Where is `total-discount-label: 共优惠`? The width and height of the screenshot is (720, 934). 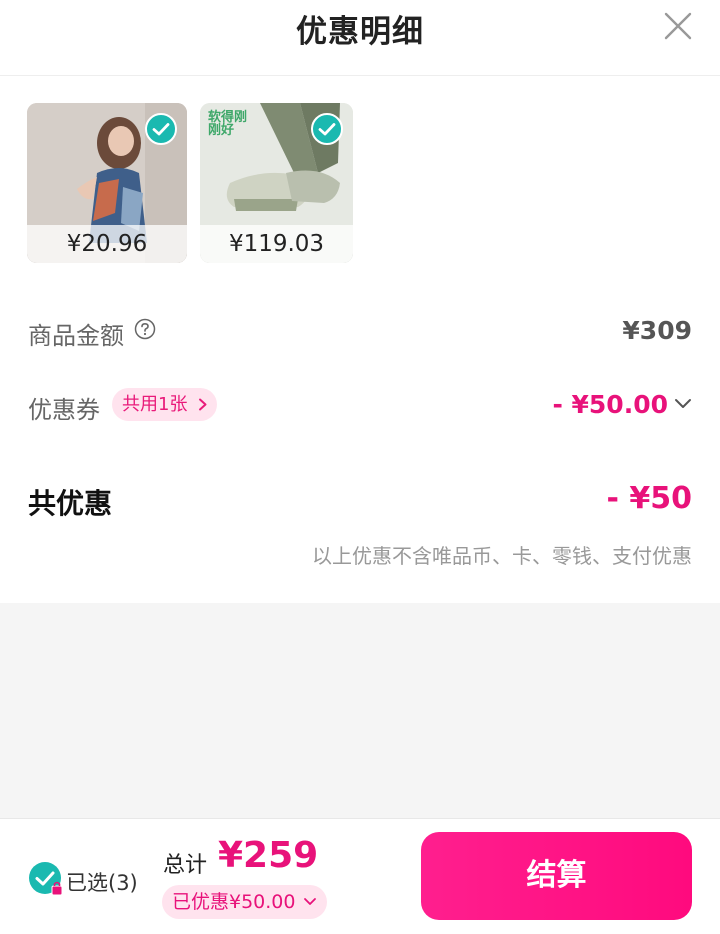
total-discount-label: 共优惠 is located at coordinates (70, 503).